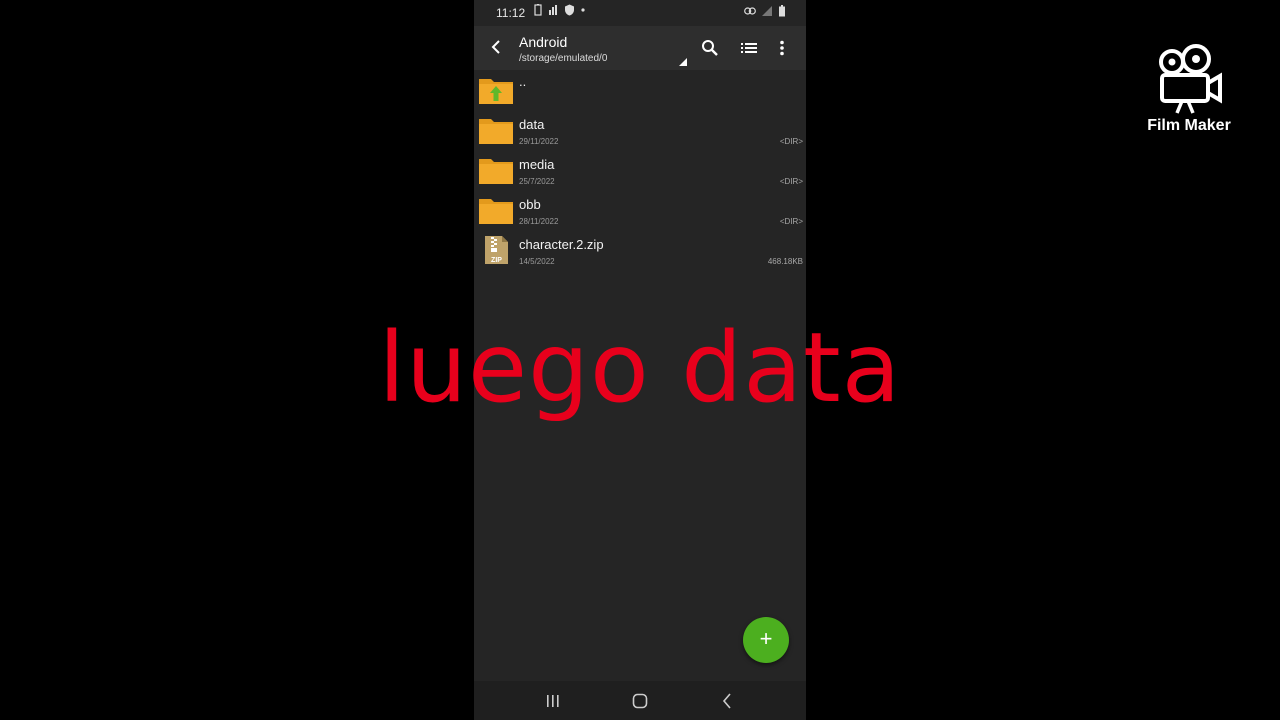 The width and height of the screenshot is (1280, 720). I want to click on file-name: data, so click(532, 124).